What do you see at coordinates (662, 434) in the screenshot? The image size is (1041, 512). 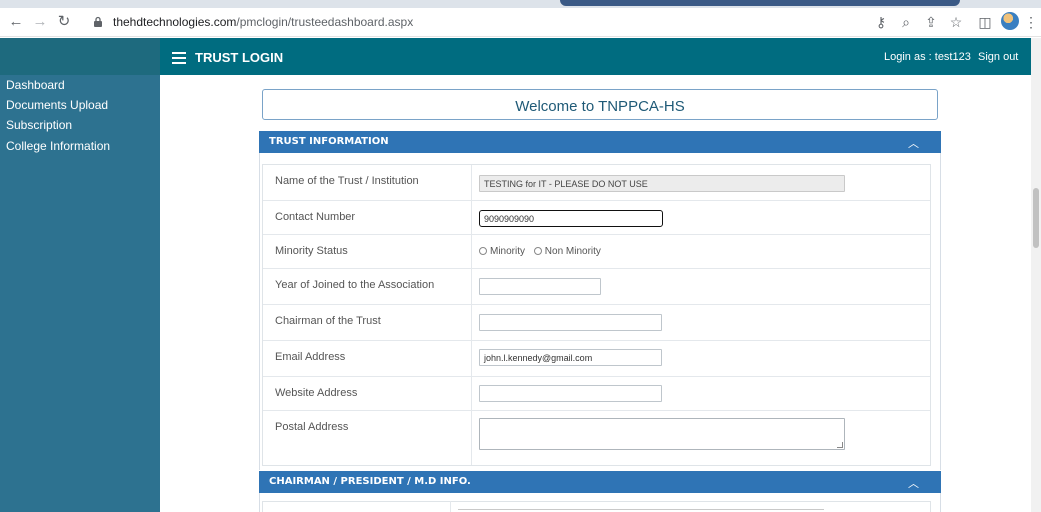 I see `postal-address-textarea` at bounding box center [662, 434].